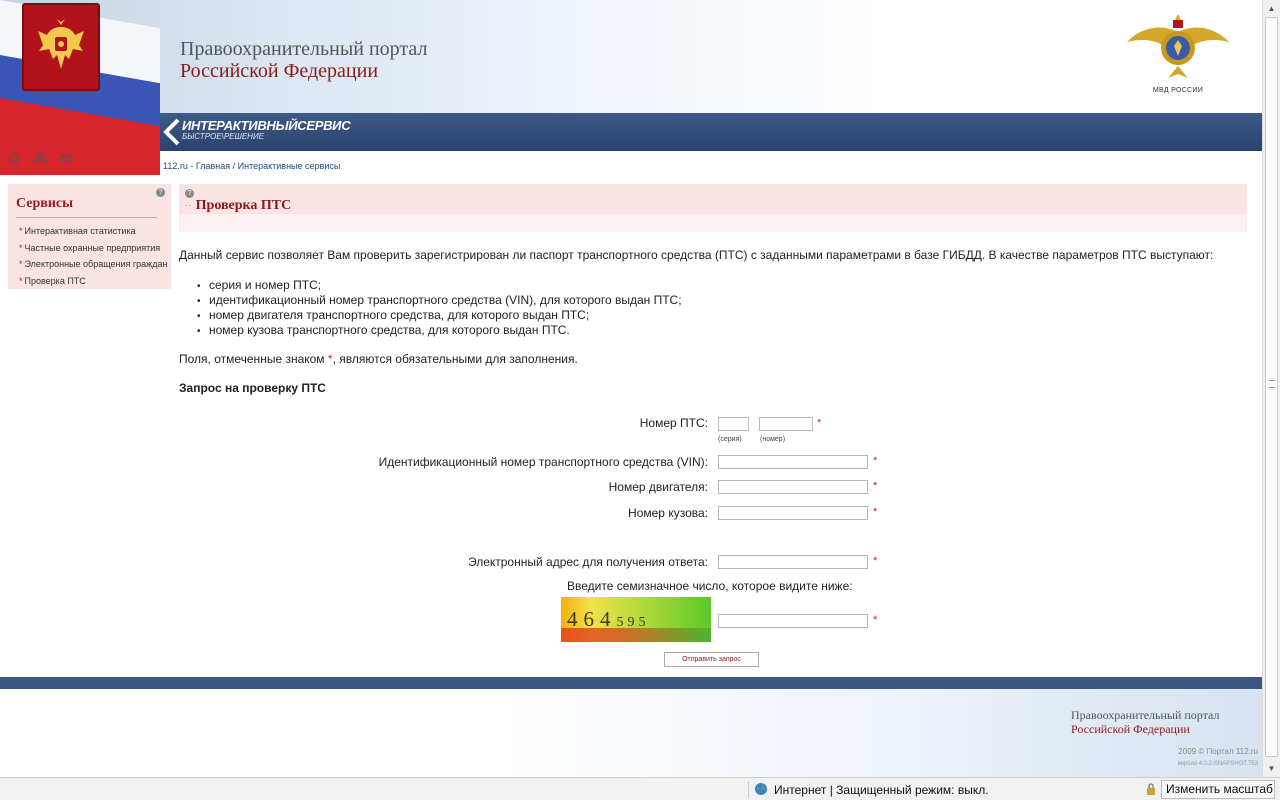 The image size is (1280, 800). What do you see at coordinates (711, 659) in the screenshot?
I see `submit-request-button: Отправить запрос` at bounding box center [711, 659].